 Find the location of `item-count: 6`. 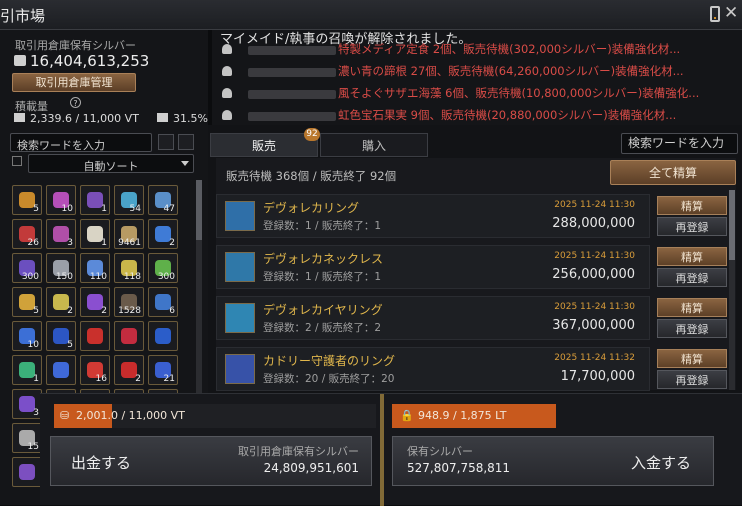

item-count: 6 is located at coordinates (172, 311).